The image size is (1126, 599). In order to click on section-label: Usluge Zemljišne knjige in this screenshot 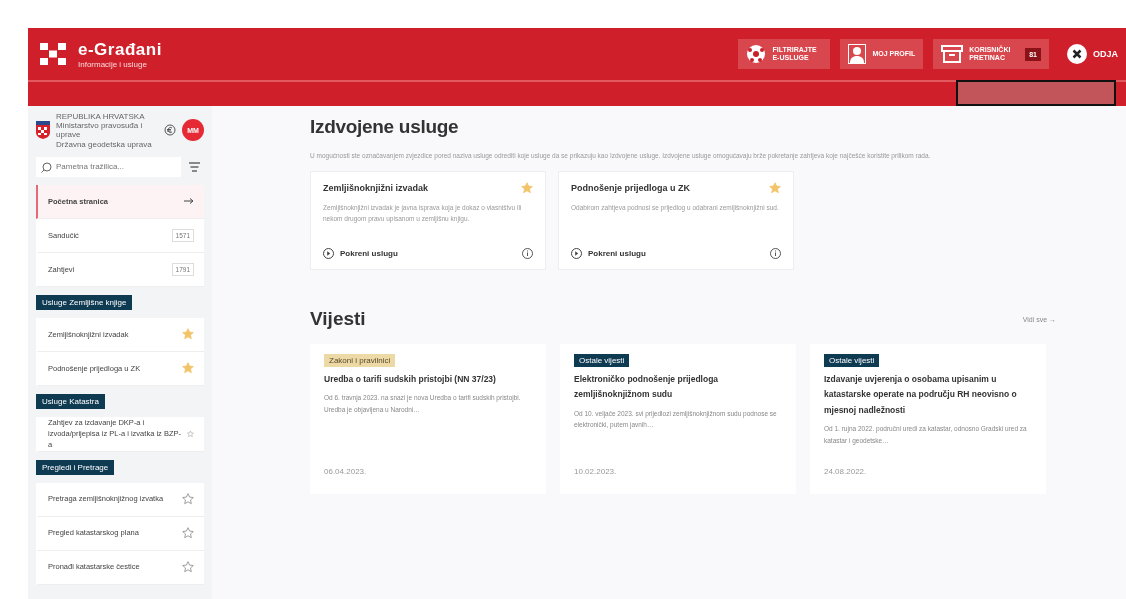, I will do `click(84, 302)`.